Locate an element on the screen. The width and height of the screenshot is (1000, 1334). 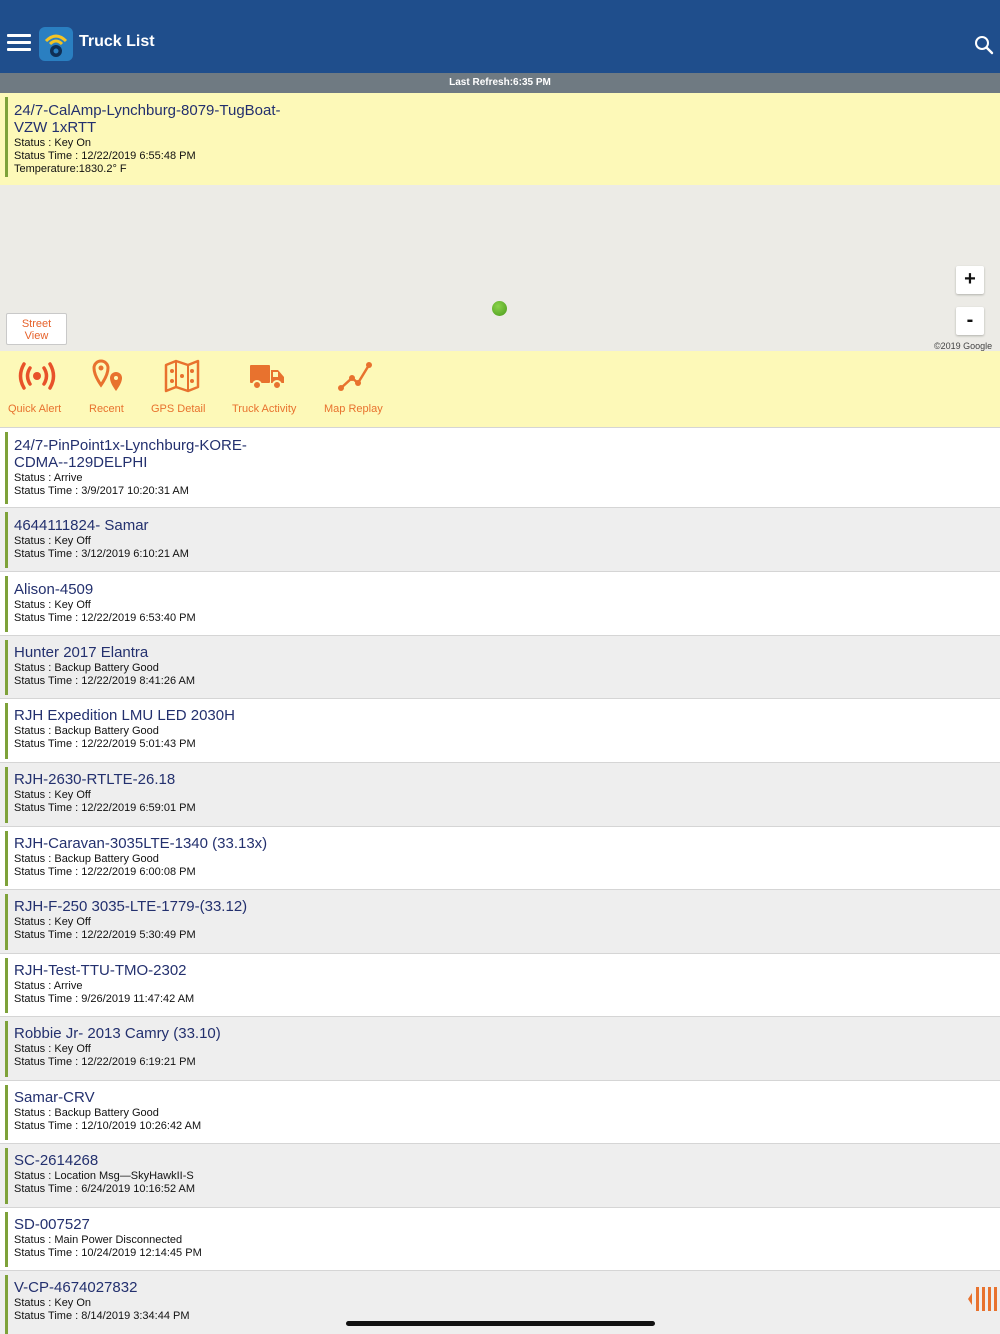
truck-status-time: Status Time : 3/12/2019 6:10:21 AM is located at coordinates (101, 554).